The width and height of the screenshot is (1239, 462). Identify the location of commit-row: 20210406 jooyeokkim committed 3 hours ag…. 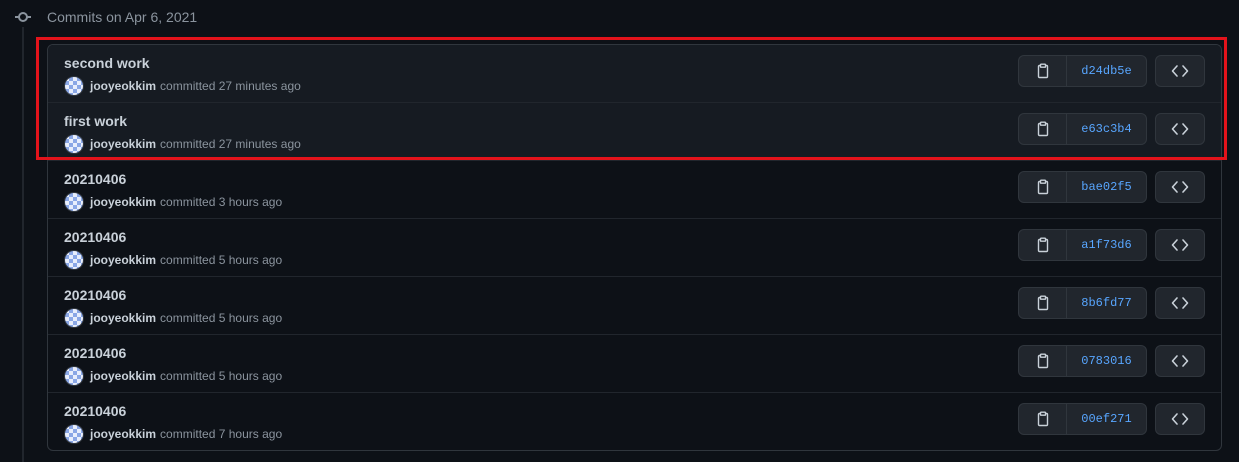
(634, 190).